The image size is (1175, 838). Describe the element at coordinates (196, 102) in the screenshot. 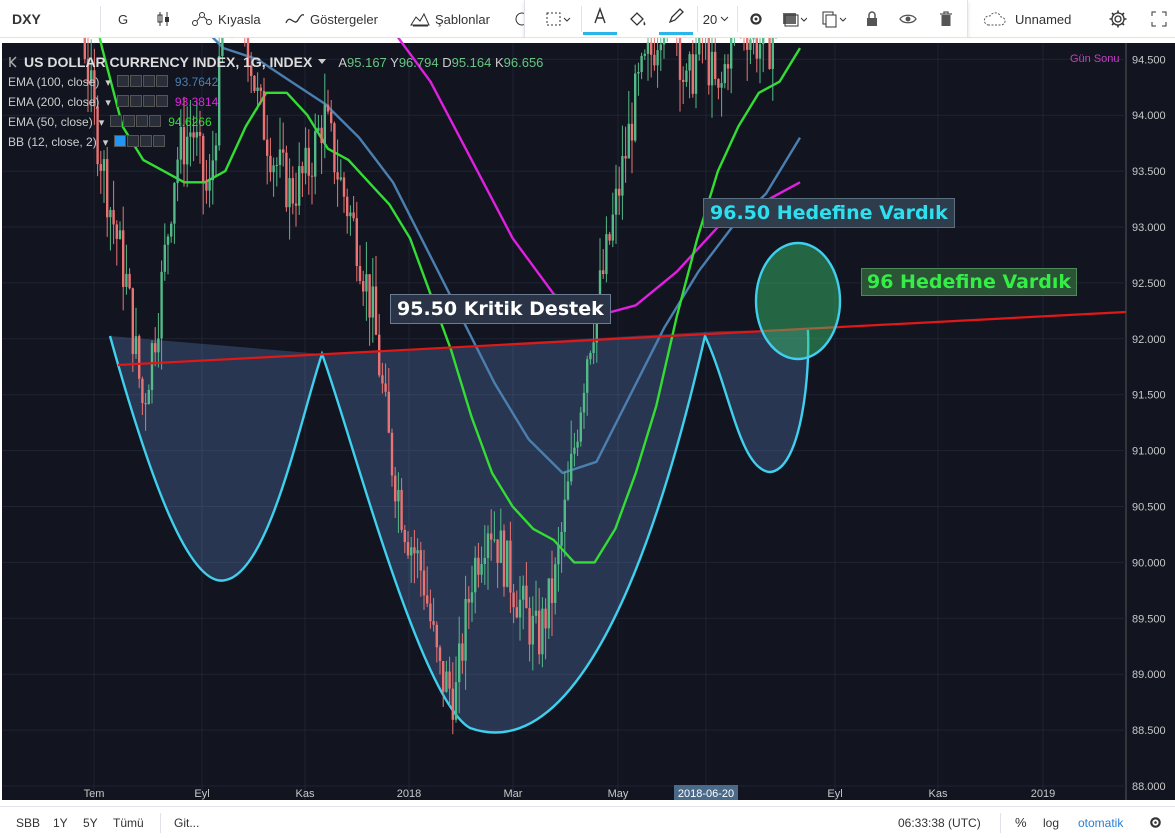

I see `indicator-value: 93.3814` at that location.